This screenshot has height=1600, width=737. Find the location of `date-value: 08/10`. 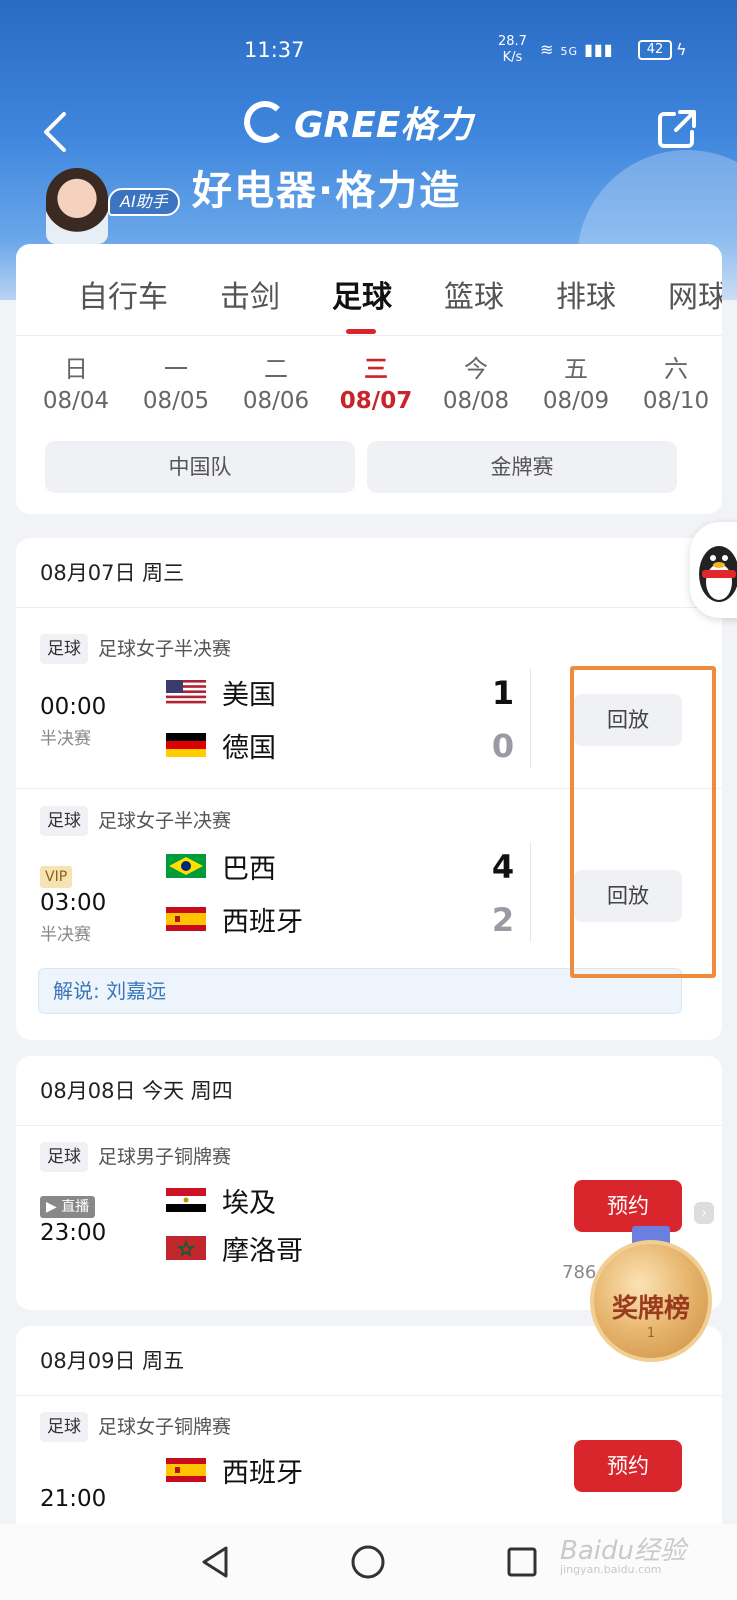

date-value: 08/10 is located at coordinates (676, 401).